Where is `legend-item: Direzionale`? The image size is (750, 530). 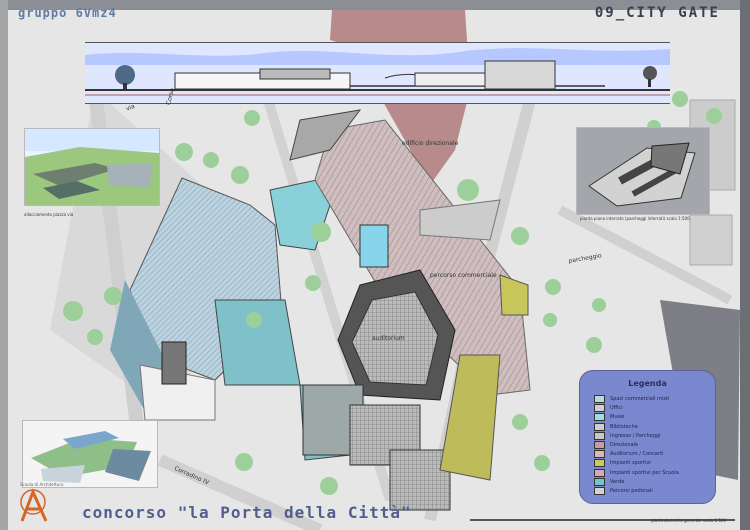 legend-item: Direzionale is located at coordinates (616, 445).